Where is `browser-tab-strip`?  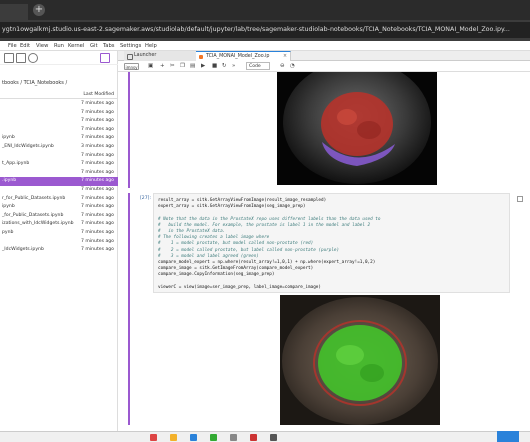 browser-tab-strip is located at coordinates (265, 10).